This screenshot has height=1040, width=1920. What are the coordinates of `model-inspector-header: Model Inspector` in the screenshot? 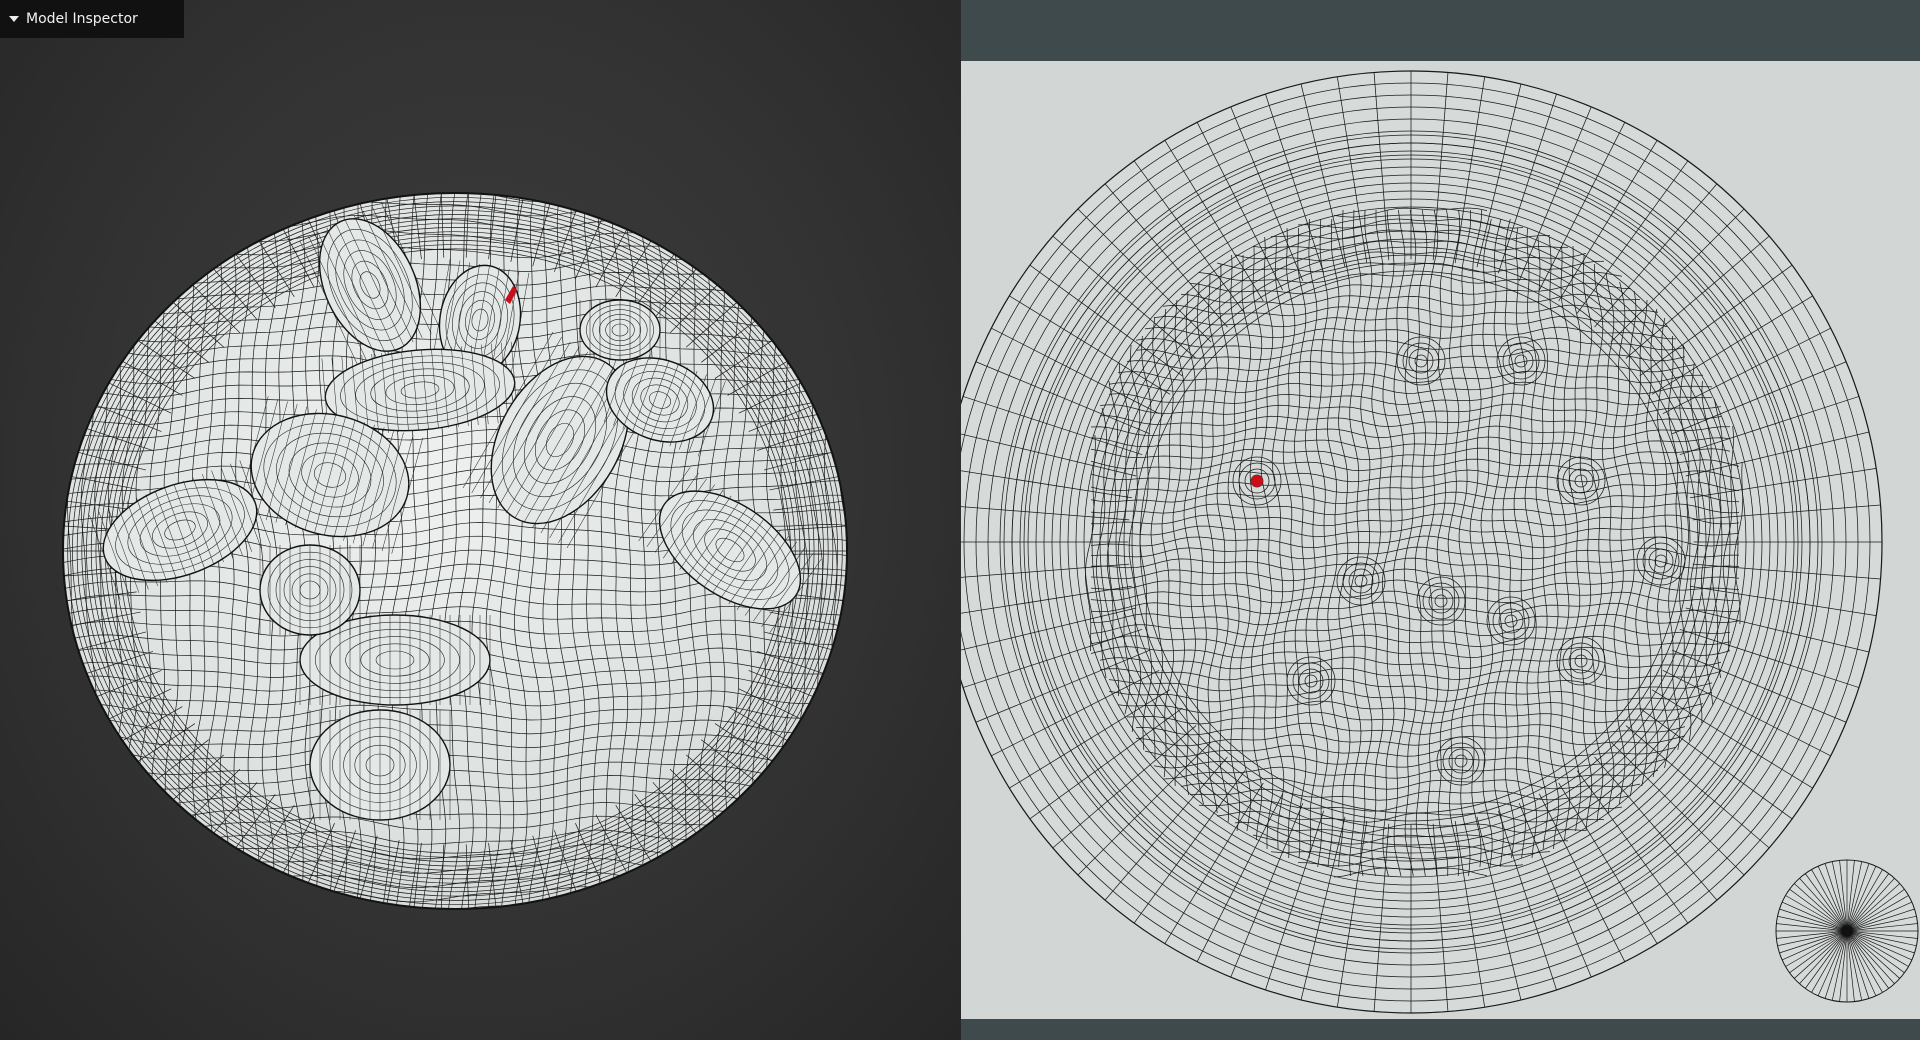 It's located at (92, 19).